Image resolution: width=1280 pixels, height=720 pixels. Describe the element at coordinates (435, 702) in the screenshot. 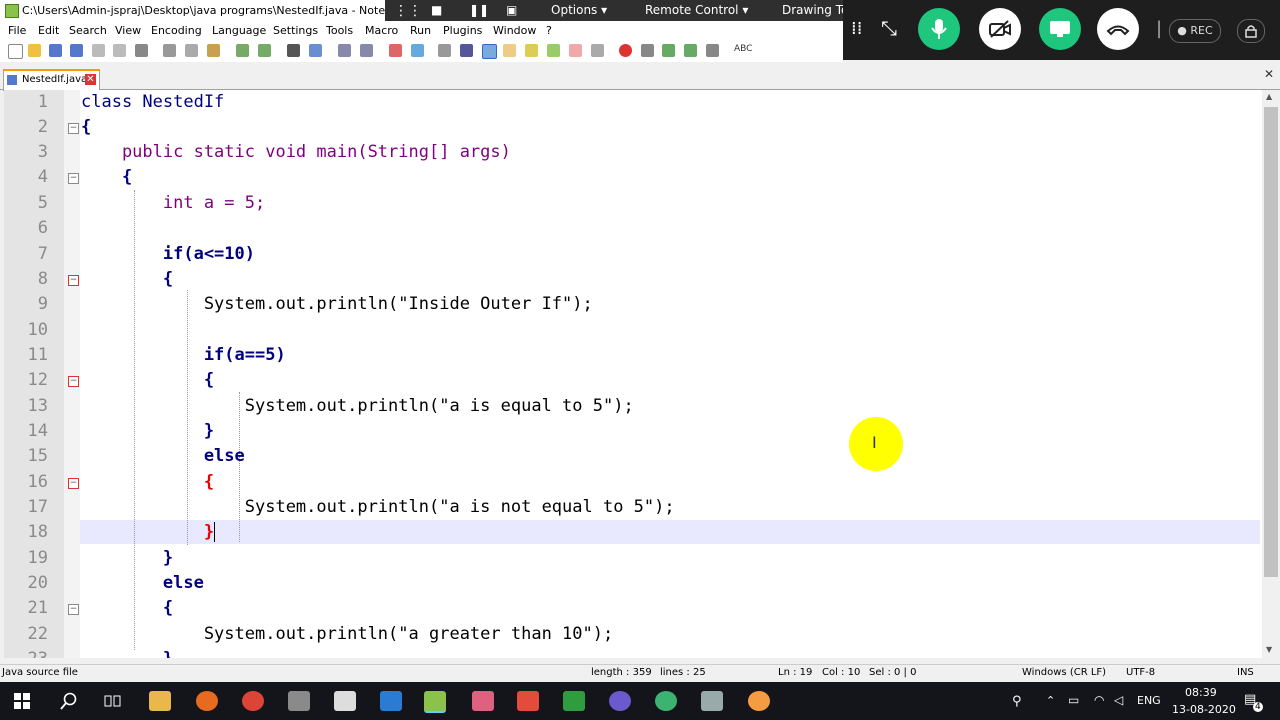

I see `notepadpp-taskbar-icon` at that location.